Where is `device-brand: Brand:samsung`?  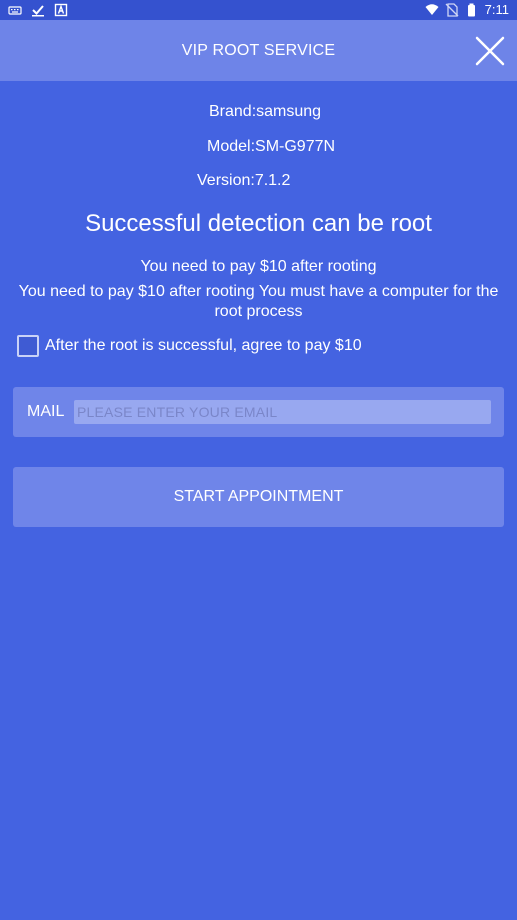 device-brand: Brand:samsung is located at coordinates (265, 111).